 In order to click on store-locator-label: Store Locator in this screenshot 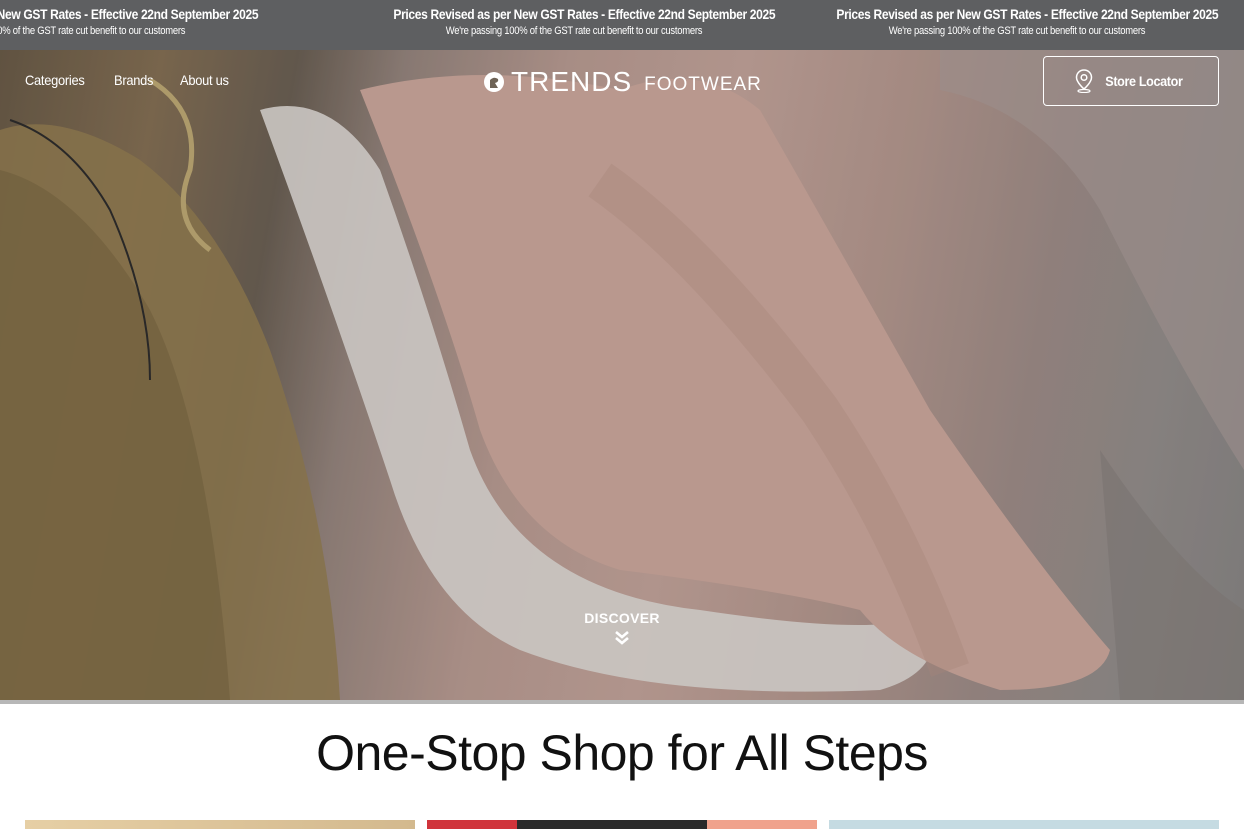, I will do `click(1144, 81)`.